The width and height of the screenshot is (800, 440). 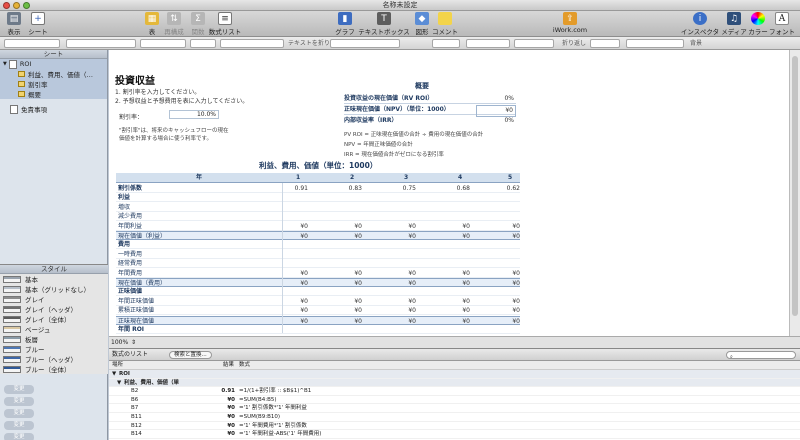 I want to click on table-row: 年間正味価値 ¥0 ¥0 ¥0 ¥0 ¥0, so click(x=318, y=301).